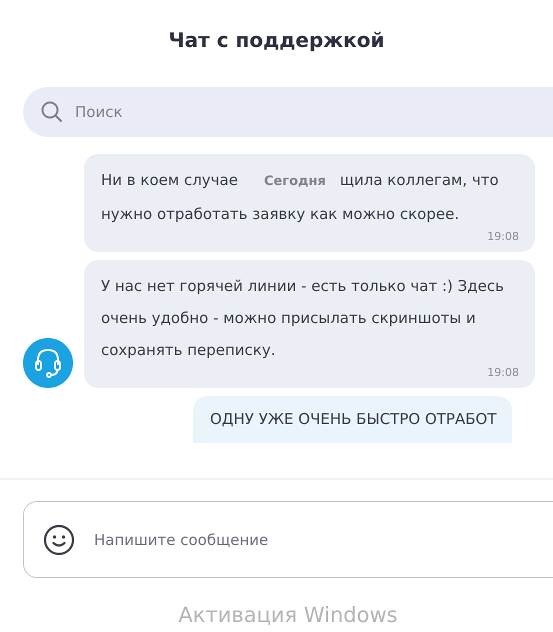 Image resolution: width=553 pixels, height=632 pixels. I want to click on chat-title: Чат с поддержкой, so click(276, 40).